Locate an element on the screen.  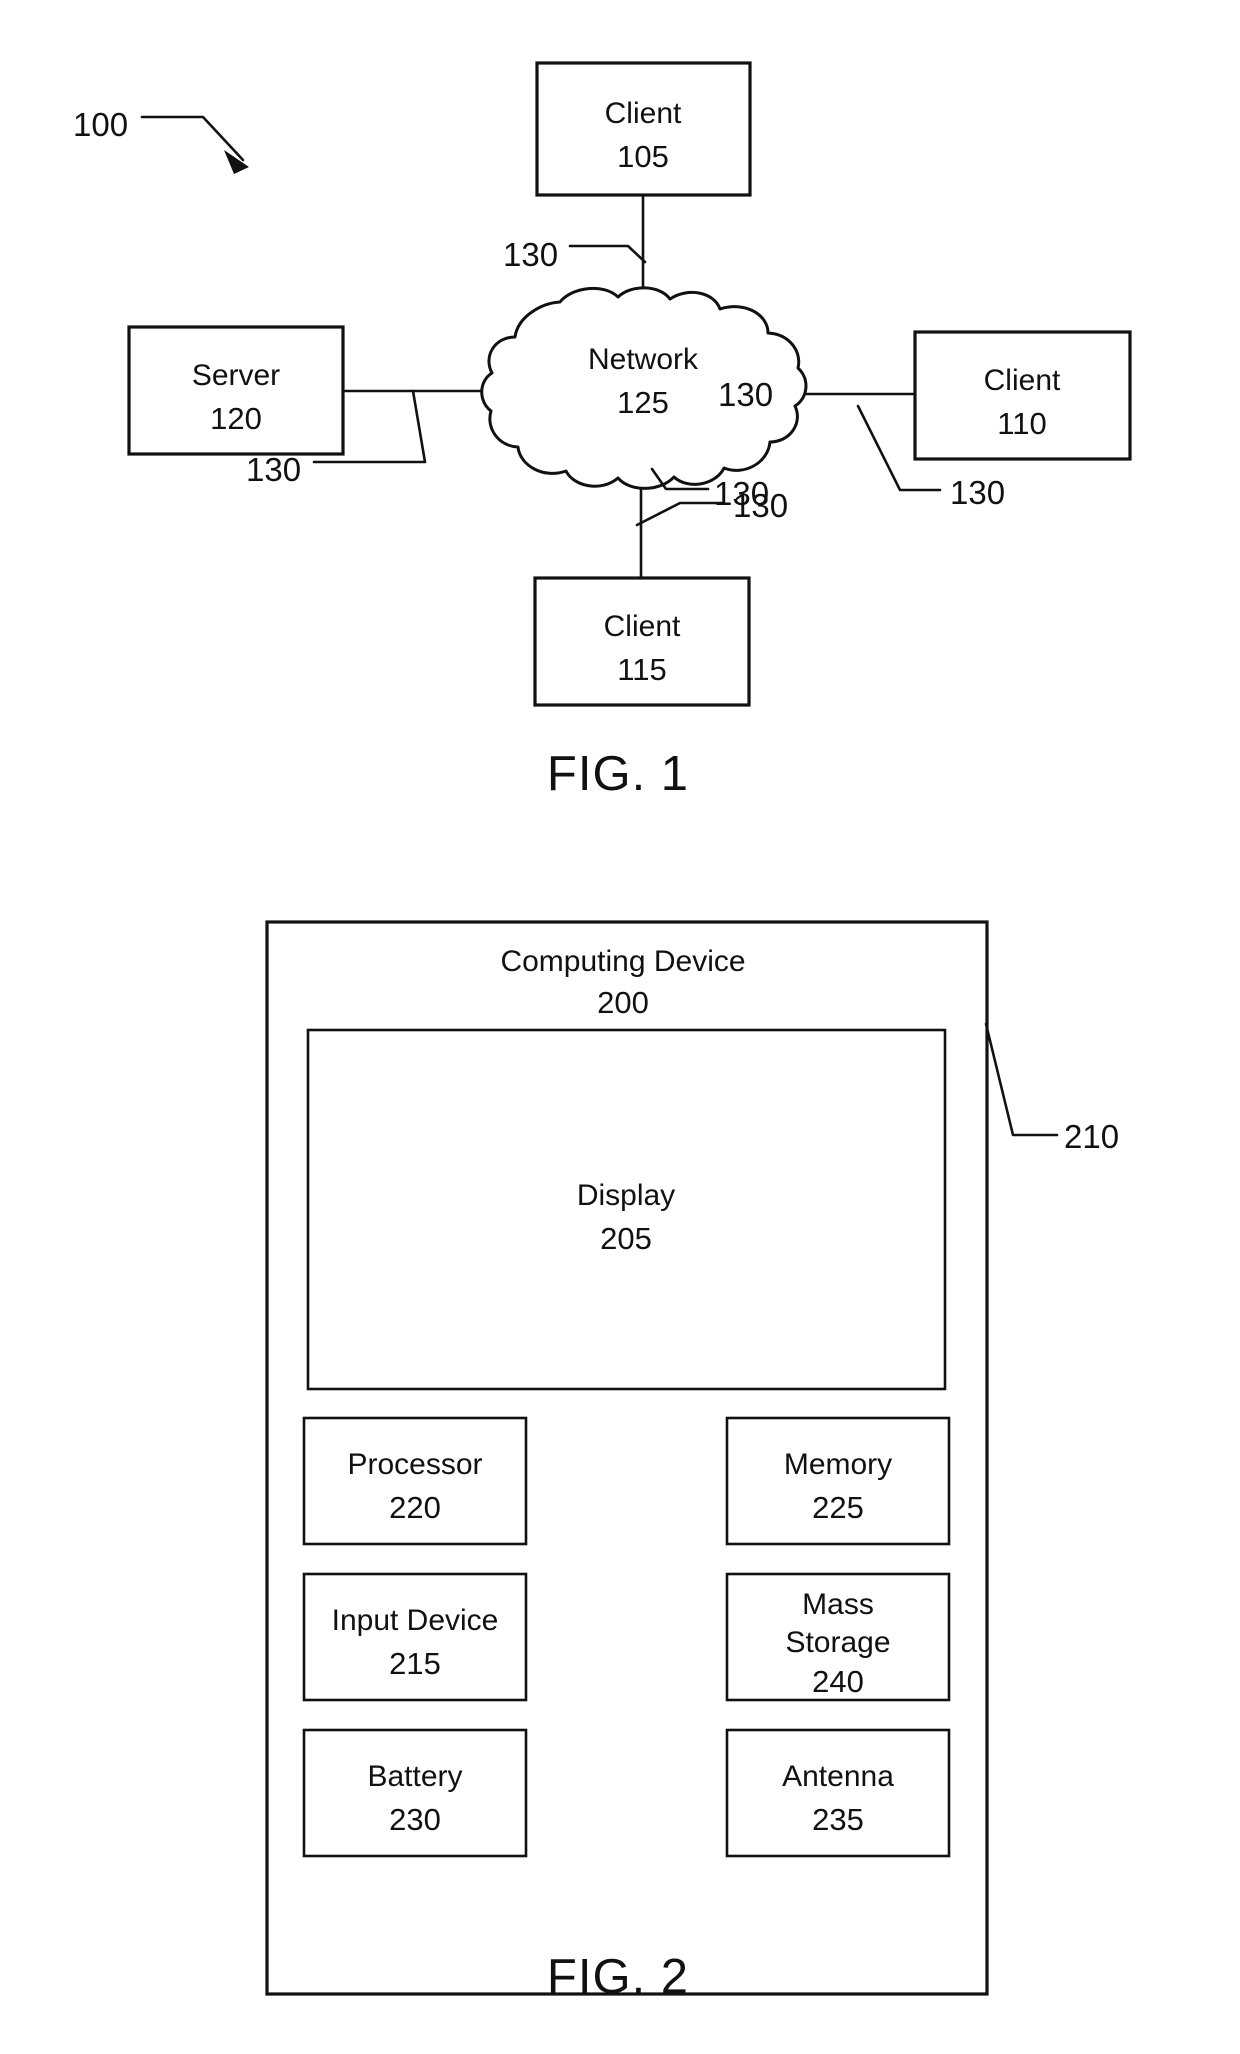
processor-ref: 220 is located at coordinates (415, 1507).